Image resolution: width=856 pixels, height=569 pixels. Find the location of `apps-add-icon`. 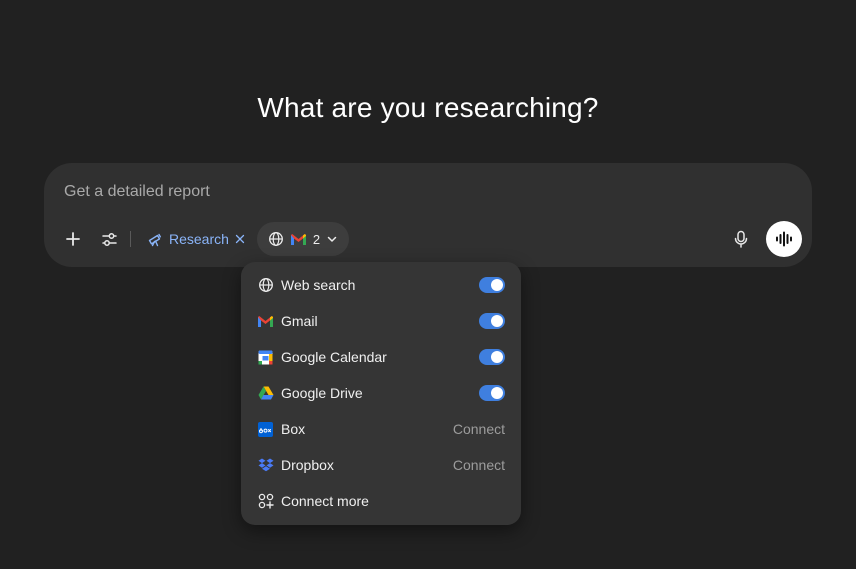

apps-add-icon is located at coordinates (265, 501).